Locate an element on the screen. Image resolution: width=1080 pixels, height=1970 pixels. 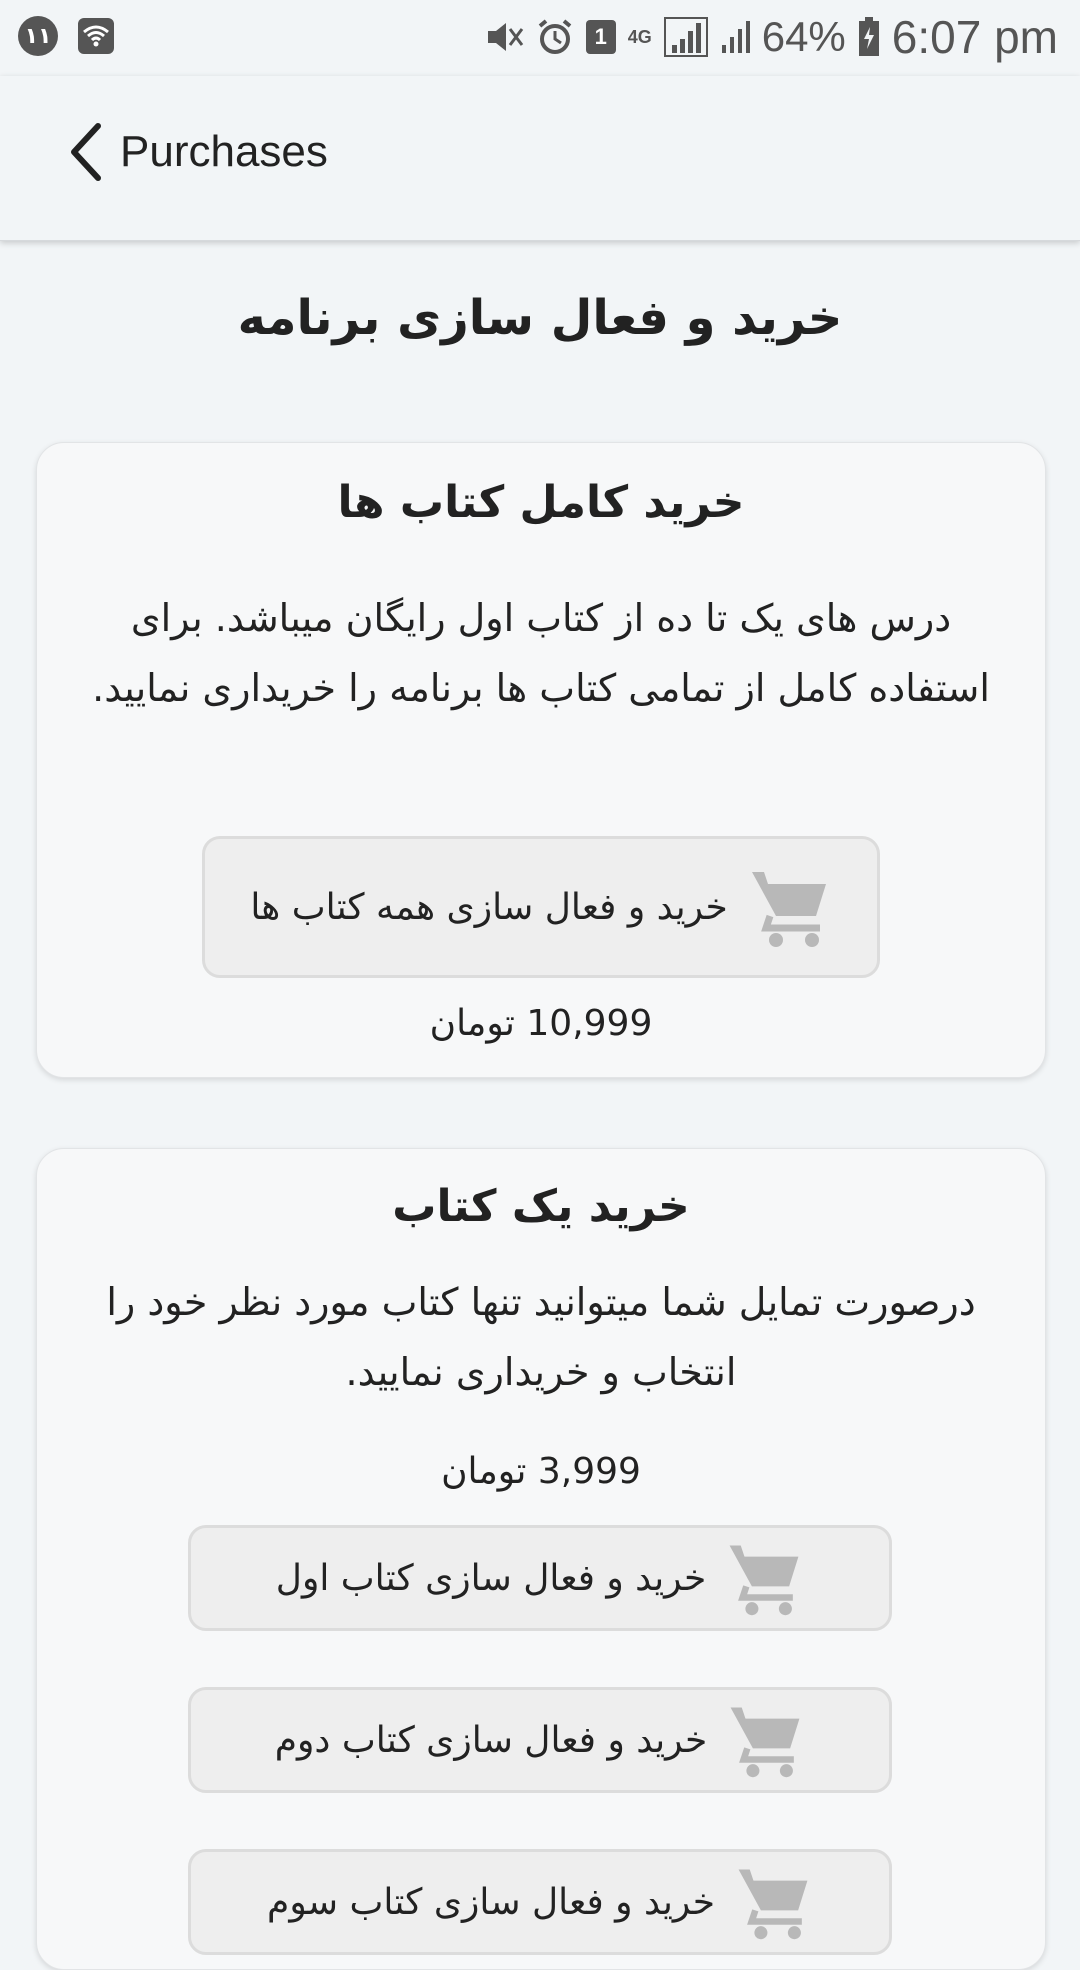
app-title: Purchases is located at coordinates (224, 151).